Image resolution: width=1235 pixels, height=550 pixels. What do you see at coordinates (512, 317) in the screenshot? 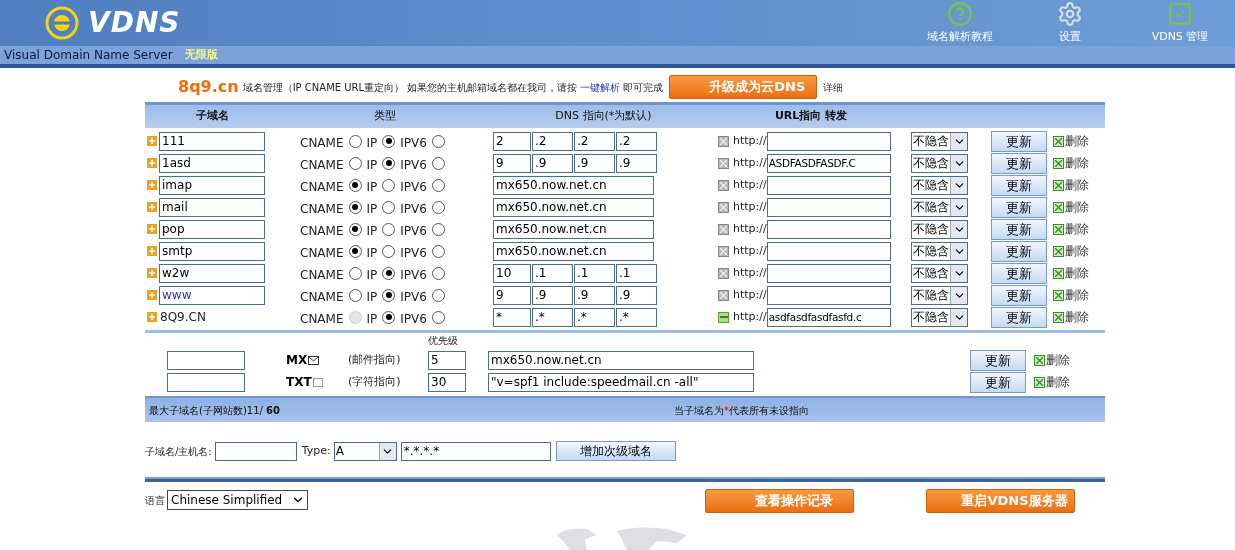
I see `ip-octet-field: *` at bounding box center [512, 317].